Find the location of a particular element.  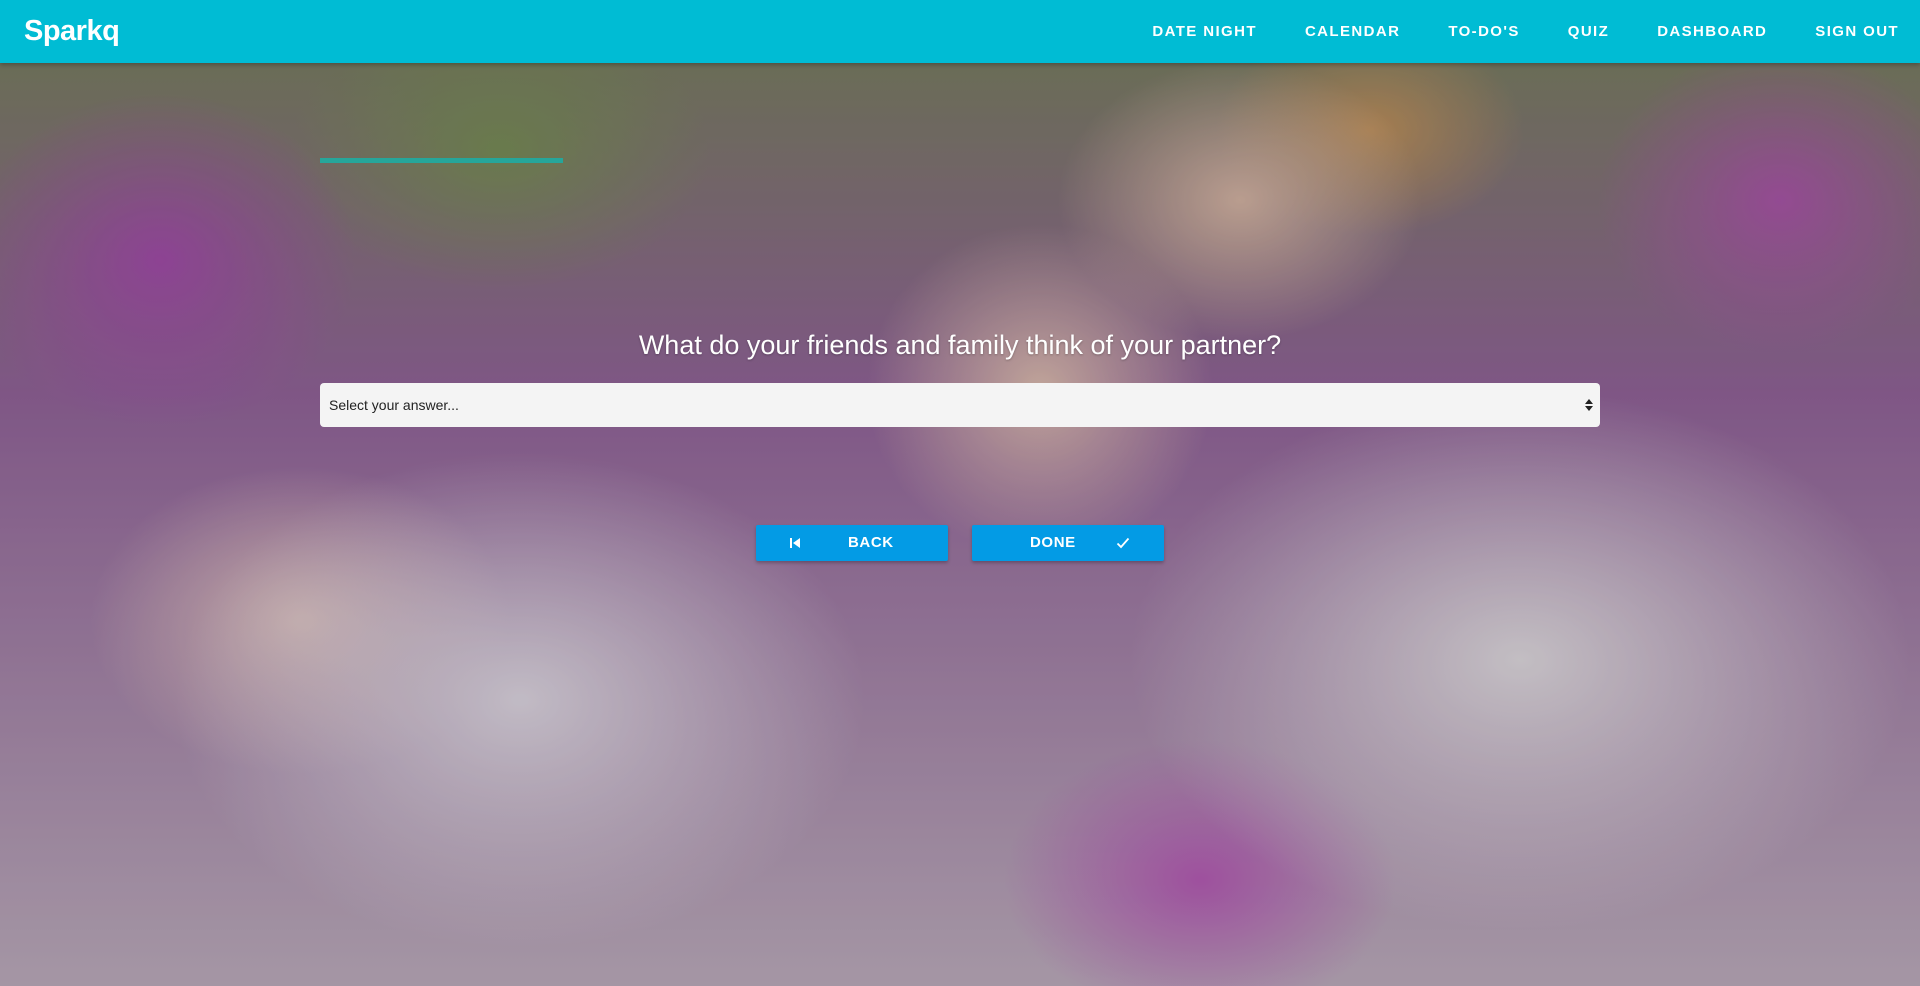

skip-previous-icon is located at coordinates (795, 543).